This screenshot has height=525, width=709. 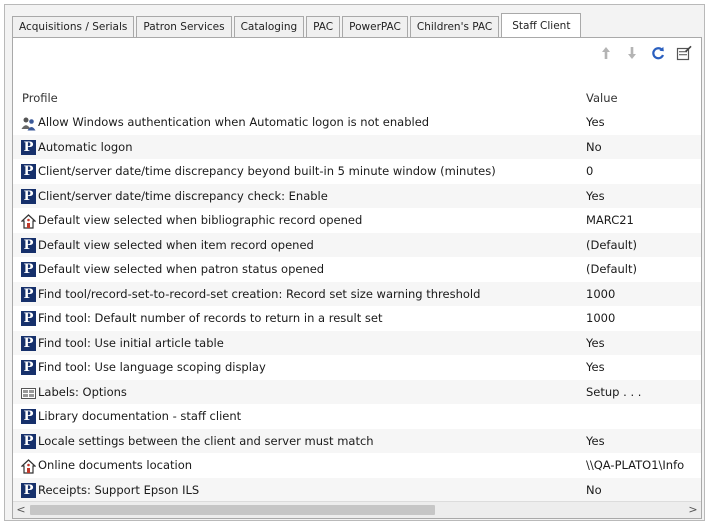 I want to click on table-row: P Find tool: Use initial article table Yes, so click(x=357, y=342).